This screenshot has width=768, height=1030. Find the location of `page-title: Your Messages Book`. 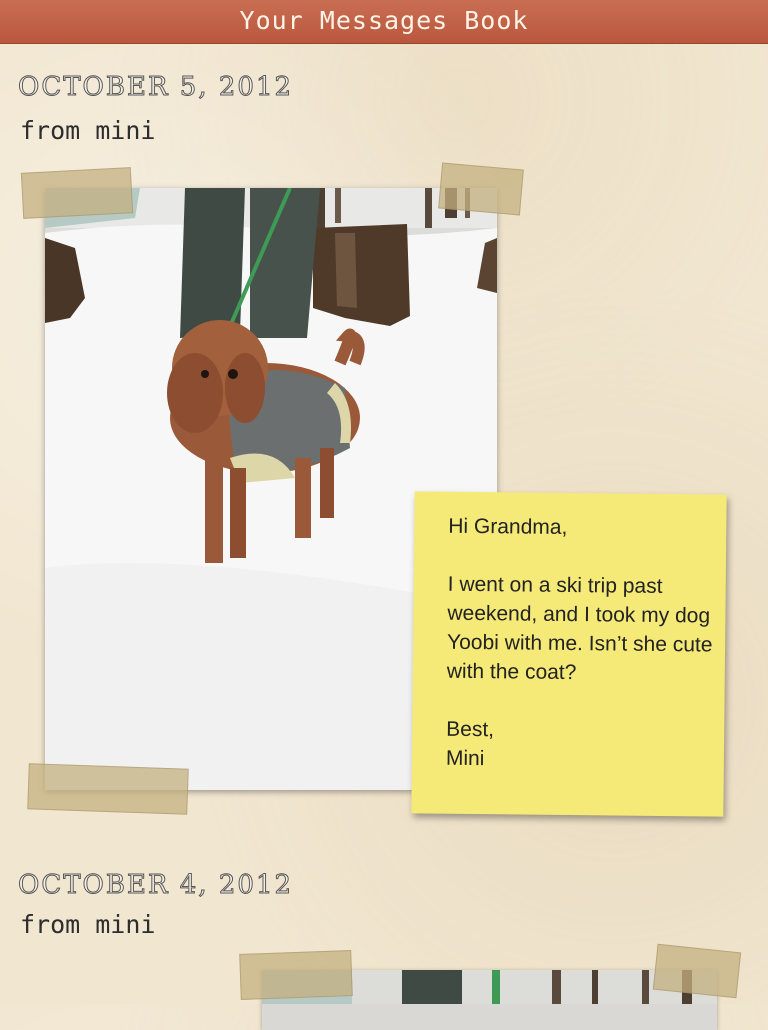

page-title: Your Messages Book is located at coordinates (384, 20).